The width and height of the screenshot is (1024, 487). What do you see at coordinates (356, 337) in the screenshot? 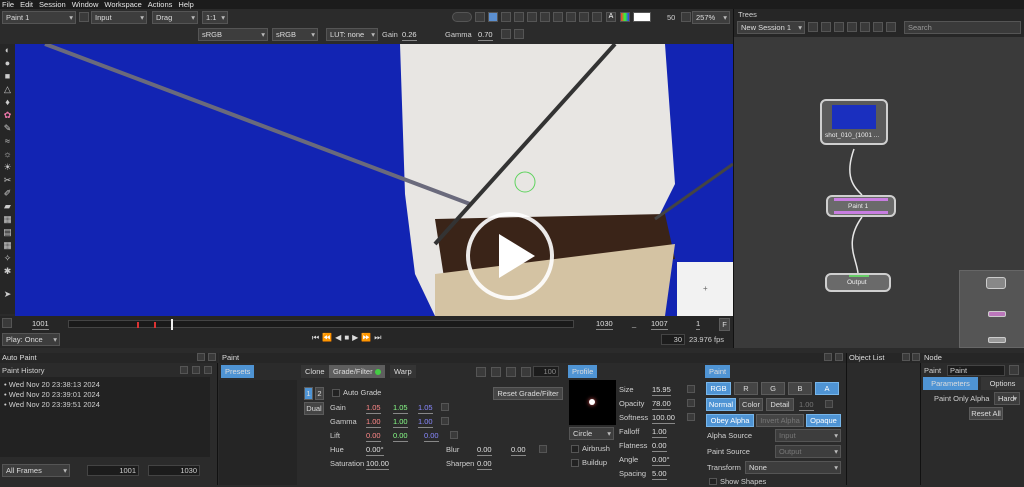
I see `play-icon: ▶` at bounding box center [356, 337].